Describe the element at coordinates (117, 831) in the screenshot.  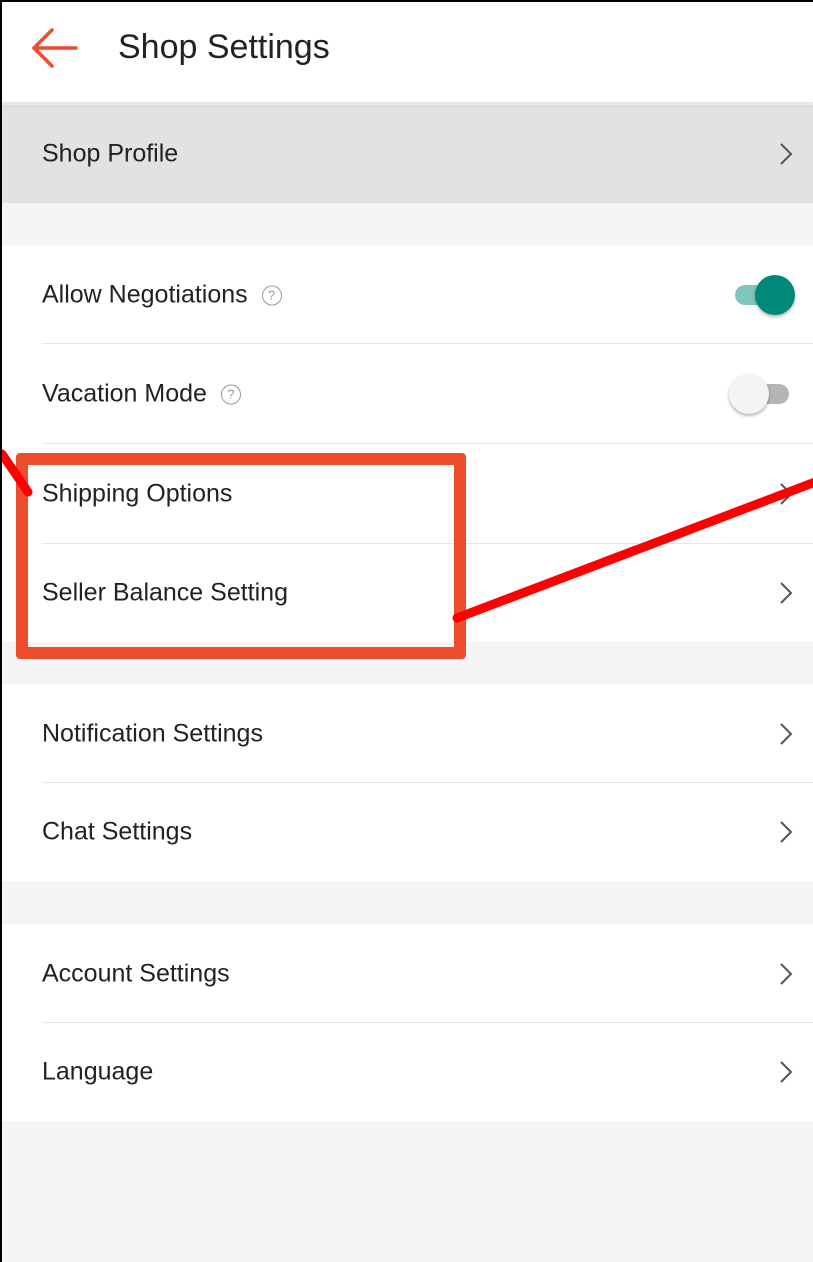
I see `row-label: Chat Settings` at that location.